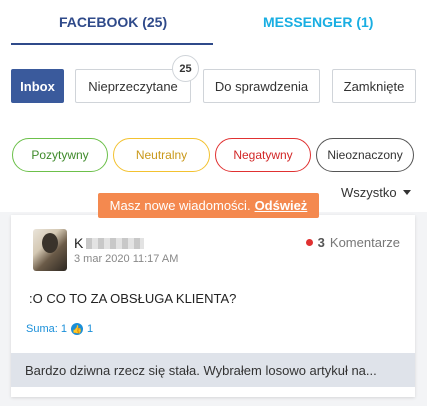 The image size is (427, 406). Describe the element at coordinates (261, 86) in the screenshot. I see `to-check-button: Do sprawdzenia` at that location.